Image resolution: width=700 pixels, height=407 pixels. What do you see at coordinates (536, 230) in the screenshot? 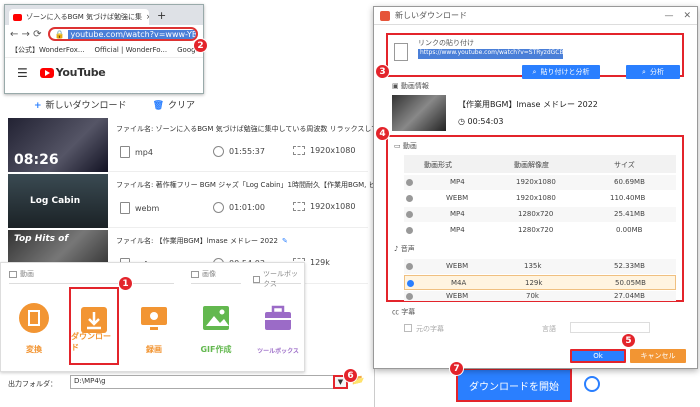
I see `row-res: 1280x720` at bounding box center [536, 230].